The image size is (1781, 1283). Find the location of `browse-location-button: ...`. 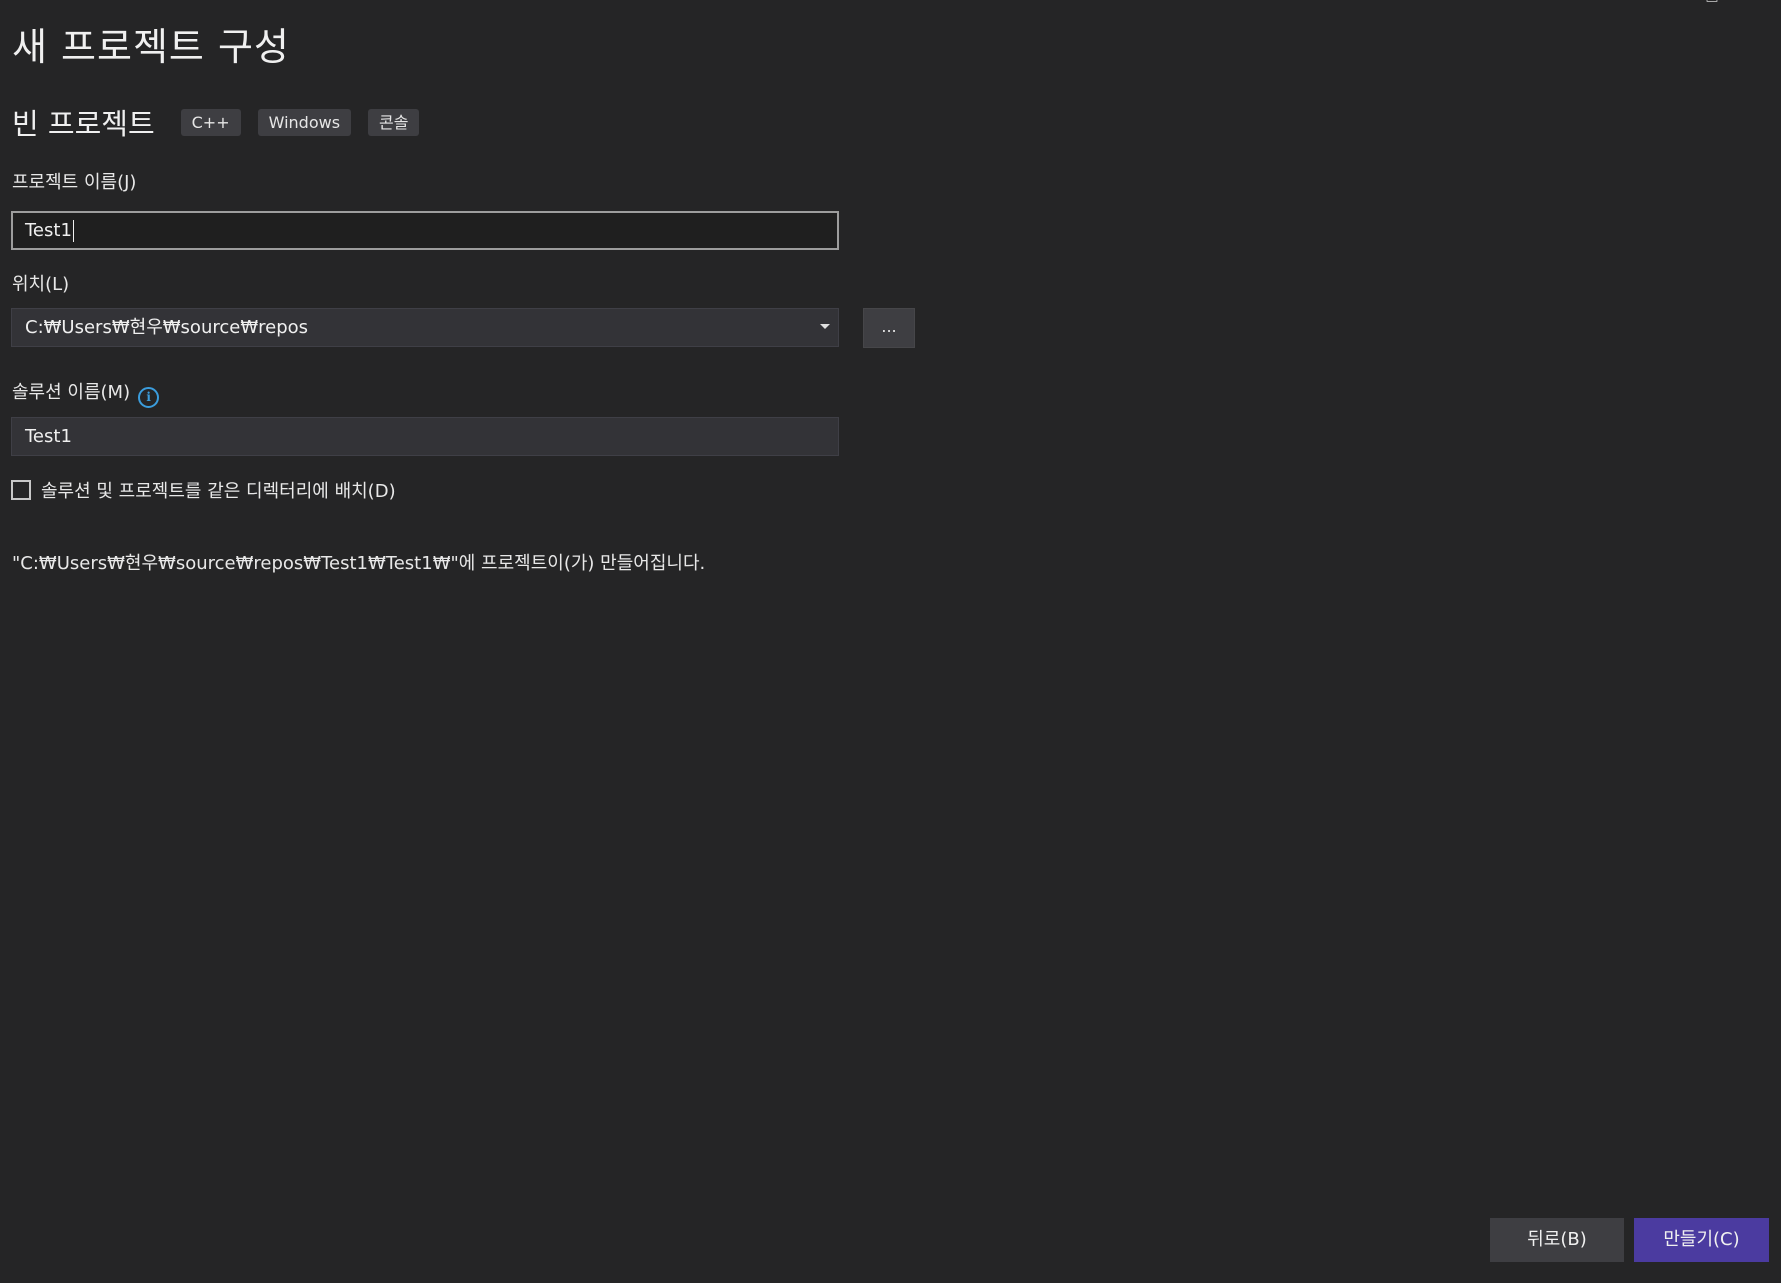

browse-location-button: ... is located at coordinates (889, 328).